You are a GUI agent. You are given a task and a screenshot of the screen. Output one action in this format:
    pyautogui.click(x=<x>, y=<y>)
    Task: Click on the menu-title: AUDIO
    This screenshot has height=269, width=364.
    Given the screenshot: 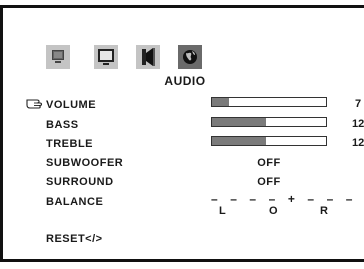 What is the action you would take?
    pyautogui.click(x=185, y=81)
    